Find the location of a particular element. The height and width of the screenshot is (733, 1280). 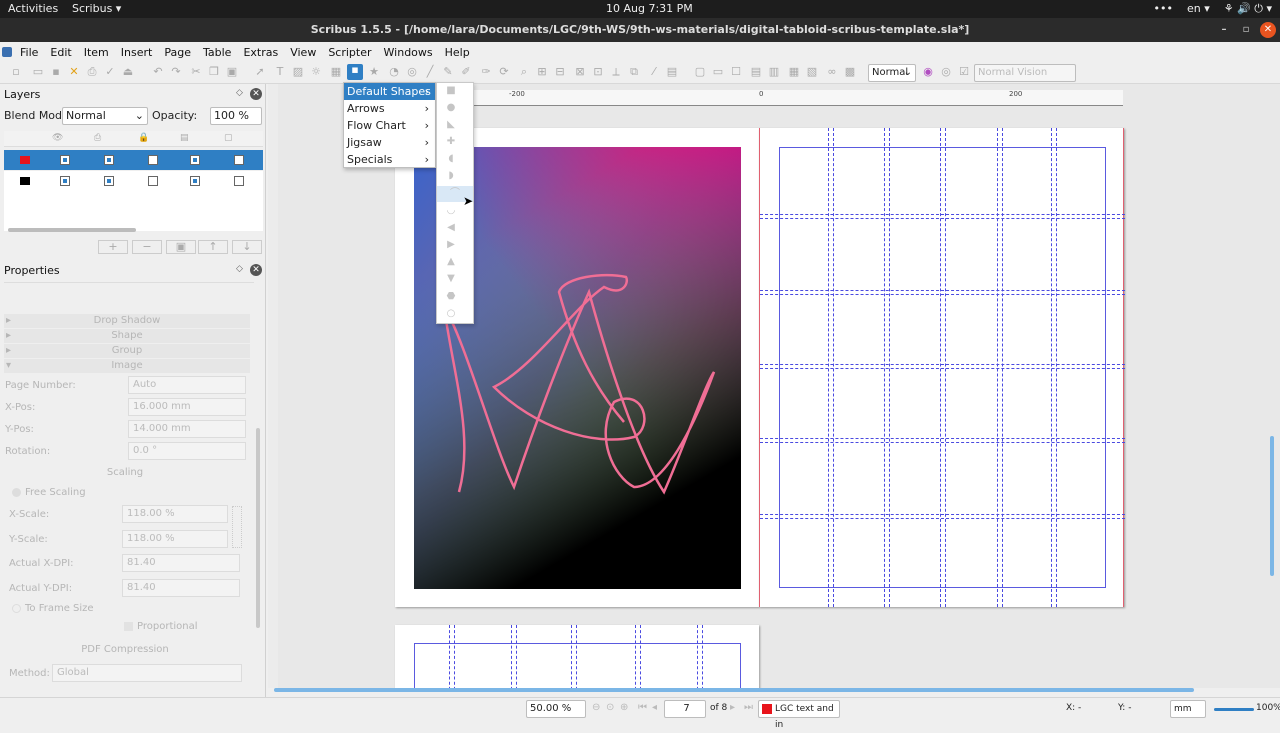

up-triangle-shape-icon: ▲ is located at coordinates (451, 262).